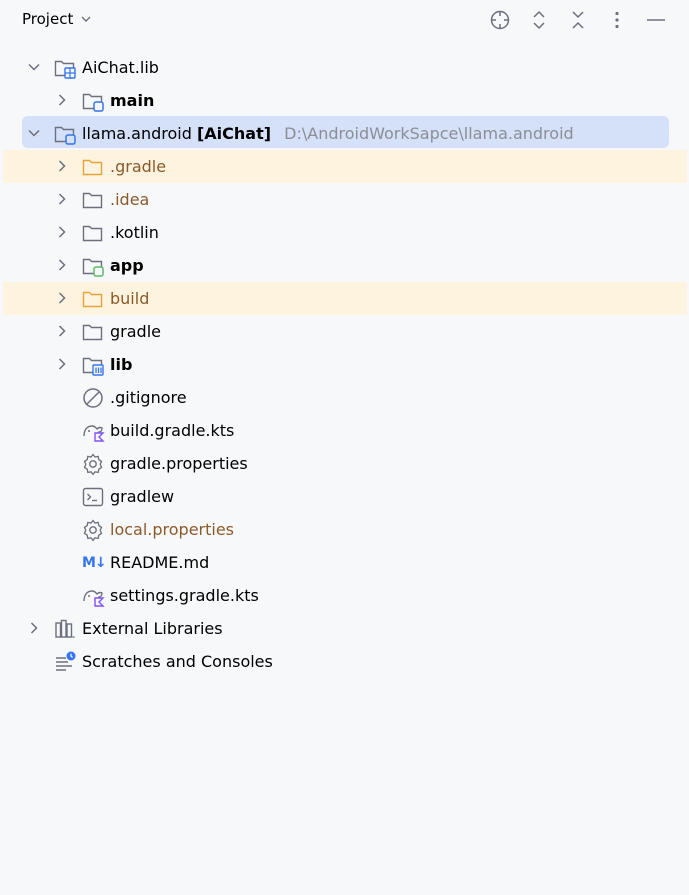 The height and width of the screenshot is (895, 689). Describe the element at coordinates (135, 331) in the screenshot. I see `tree-node-label: gradle` at that location.